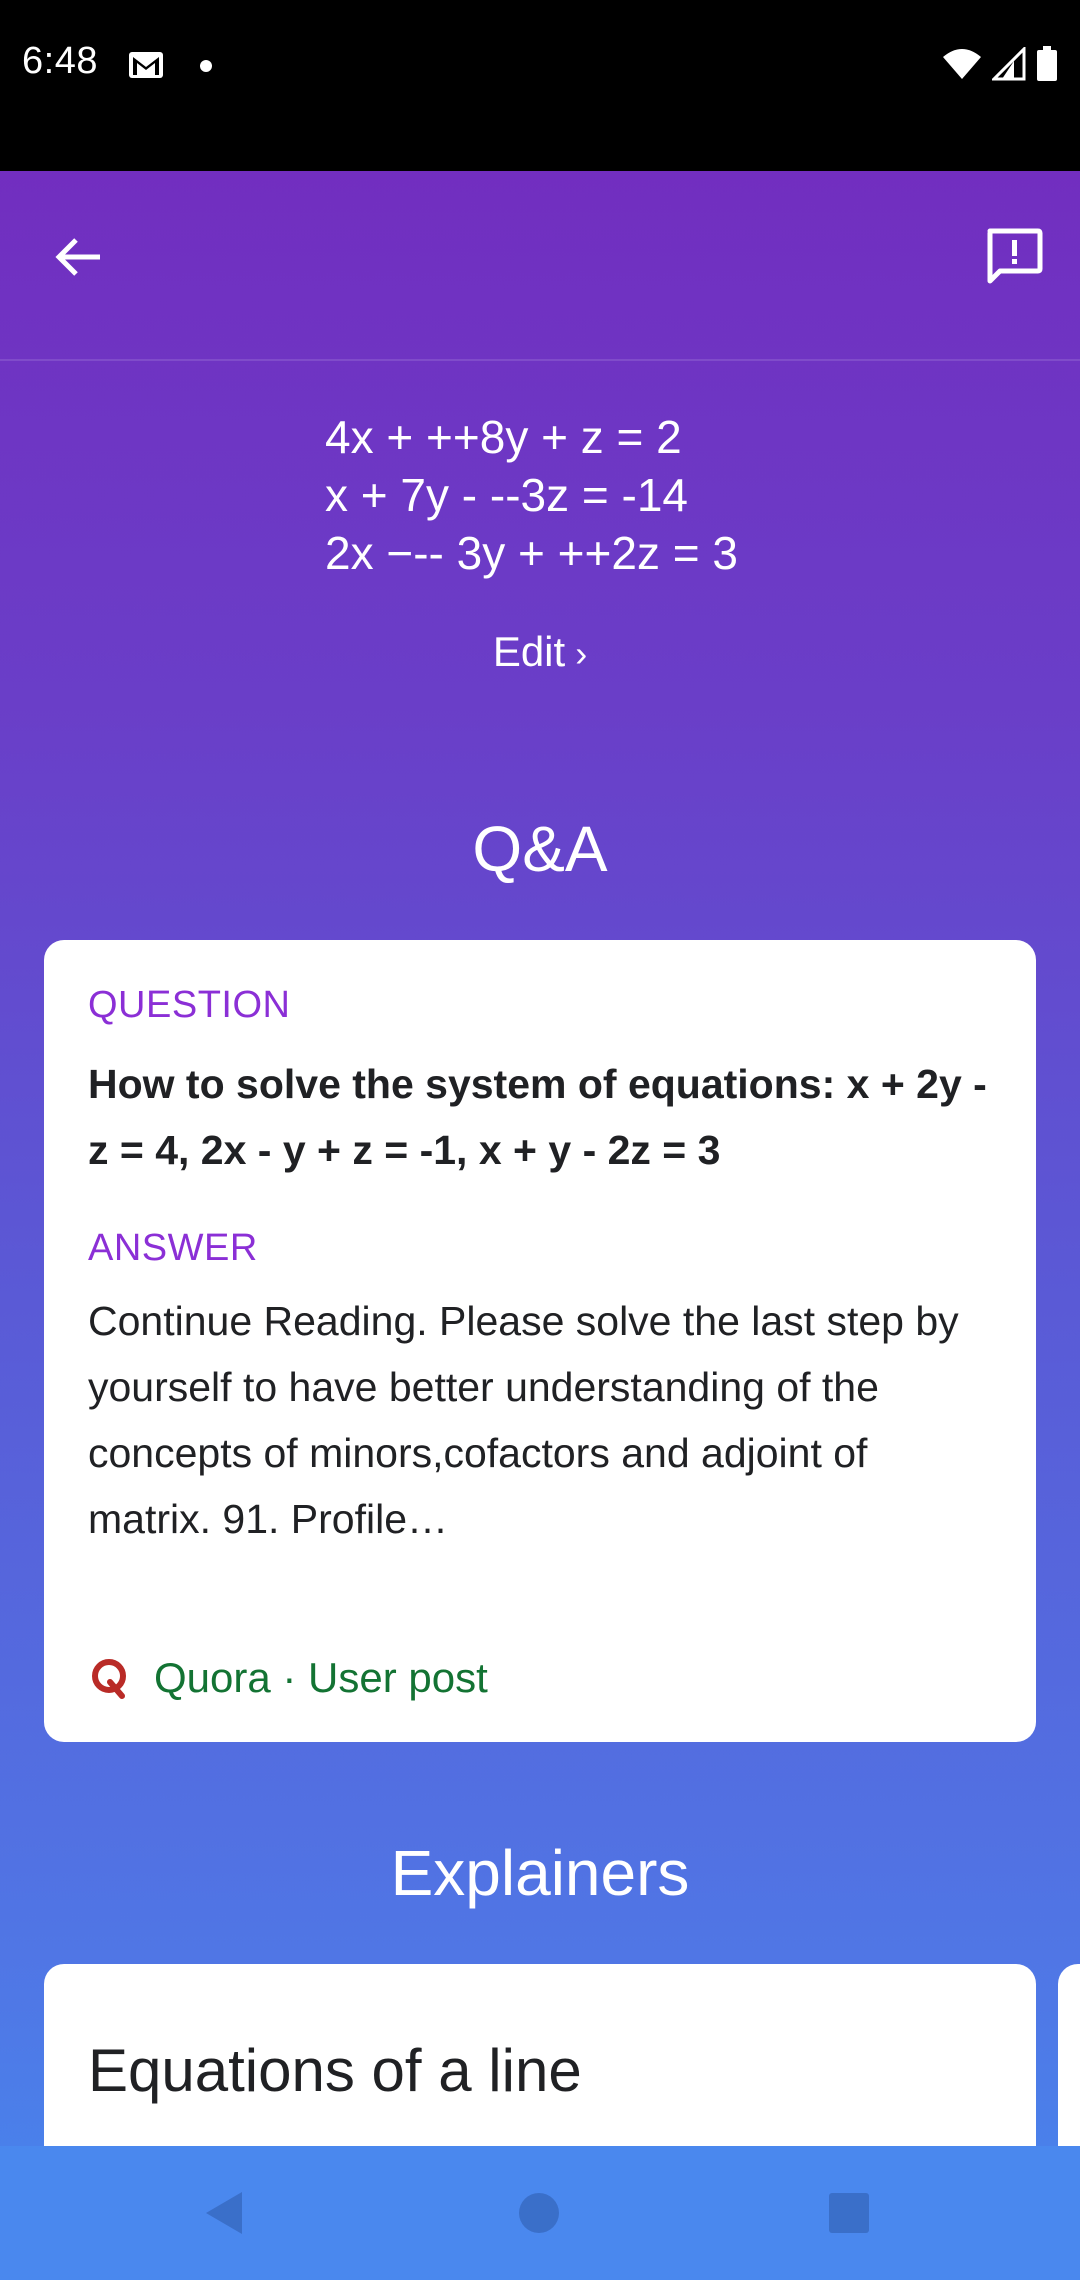  I want to click on equation-line: 2x −-- 3y + ++2z = 3, so click(531, 553).